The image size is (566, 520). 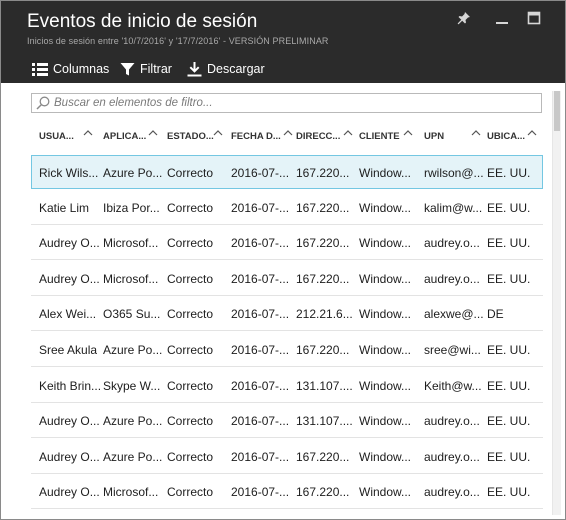 What do you see at coordinates (127, 69) in the screenshot?
I see `filter-icon` at bounding box center [127, 69].